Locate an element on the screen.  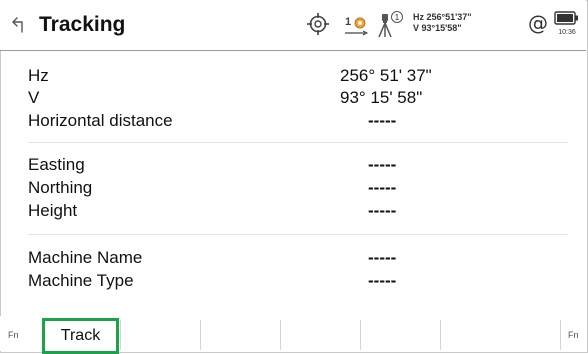
prism-constant: 1 is located at coordinates (348, 22).